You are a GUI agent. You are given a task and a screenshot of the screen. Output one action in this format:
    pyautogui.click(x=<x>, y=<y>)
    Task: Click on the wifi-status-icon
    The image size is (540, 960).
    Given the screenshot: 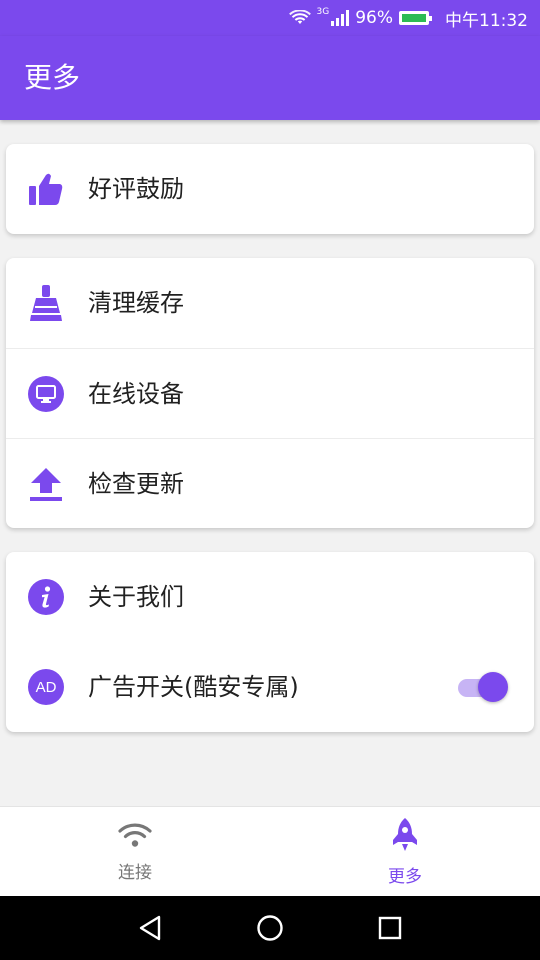 What is the action you would take?
    pyautogui.click(x=299, y=18)
    